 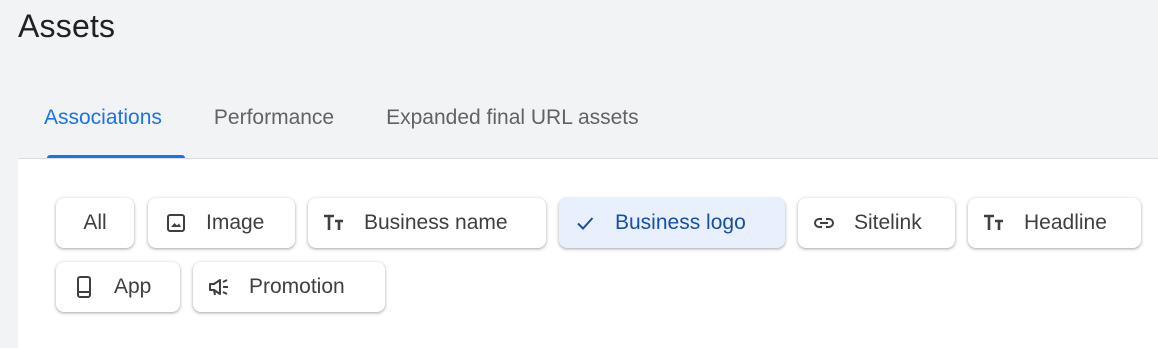 What do you see at coordinates (103, 117) in the screenshot?
I see `tab-label: Associations` at bounding box center [103, 117].